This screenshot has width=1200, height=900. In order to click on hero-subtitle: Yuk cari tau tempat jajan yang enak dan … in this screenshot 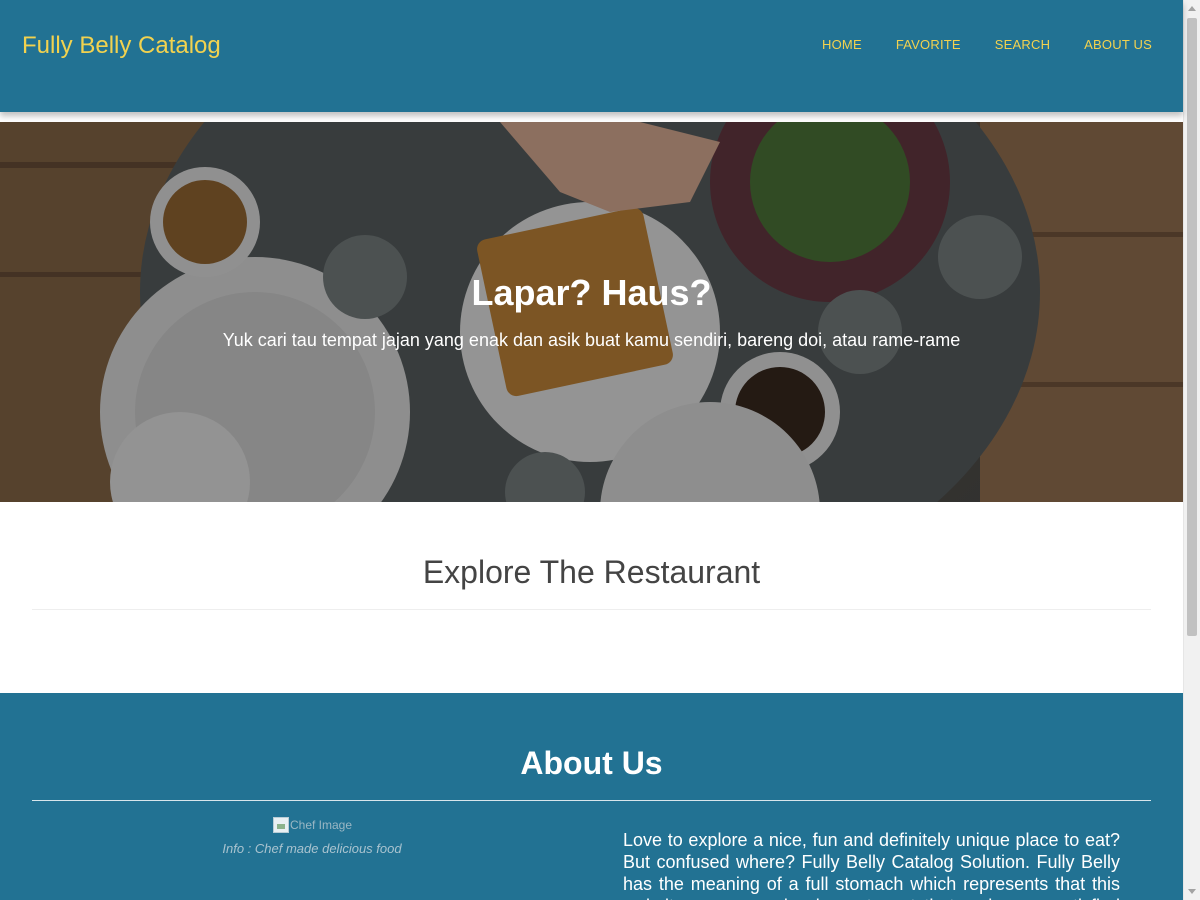, I will do `click(591, 340)`.